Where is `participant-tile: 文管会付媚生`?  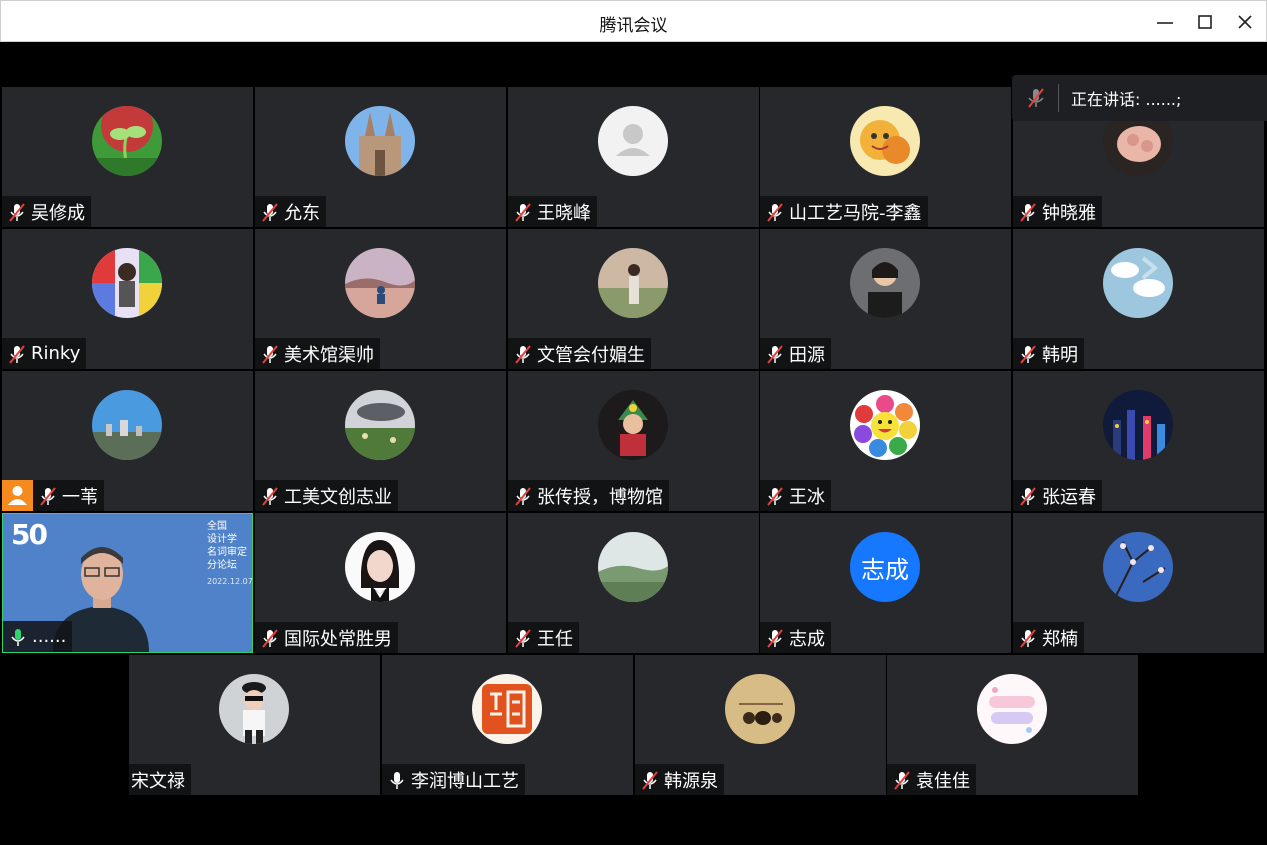
participant-tile: 文管会付媚生 is located at coordinates (633, 299).